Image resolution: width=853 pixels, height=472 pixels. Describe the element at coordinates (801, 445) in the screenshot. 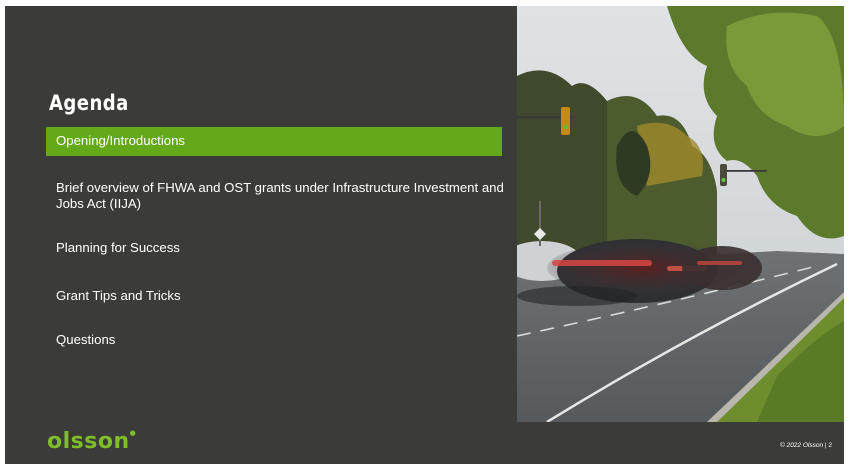

I see `footer-copyright: © 2022 Olsson` at that location.